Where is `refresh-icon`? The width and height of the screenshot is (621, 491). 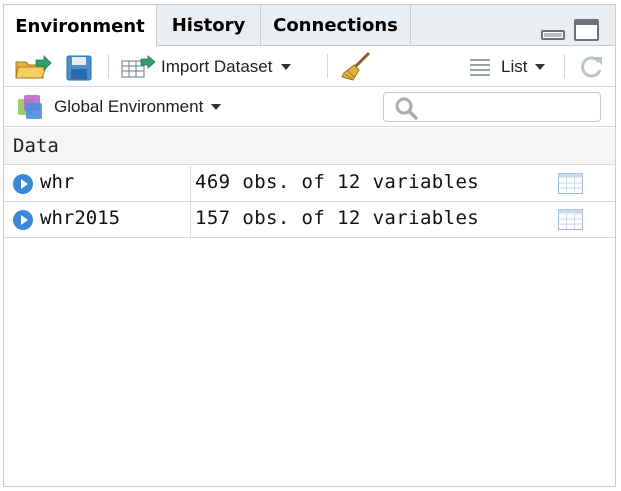 refresh-icon is located at coordinates (591, 67).